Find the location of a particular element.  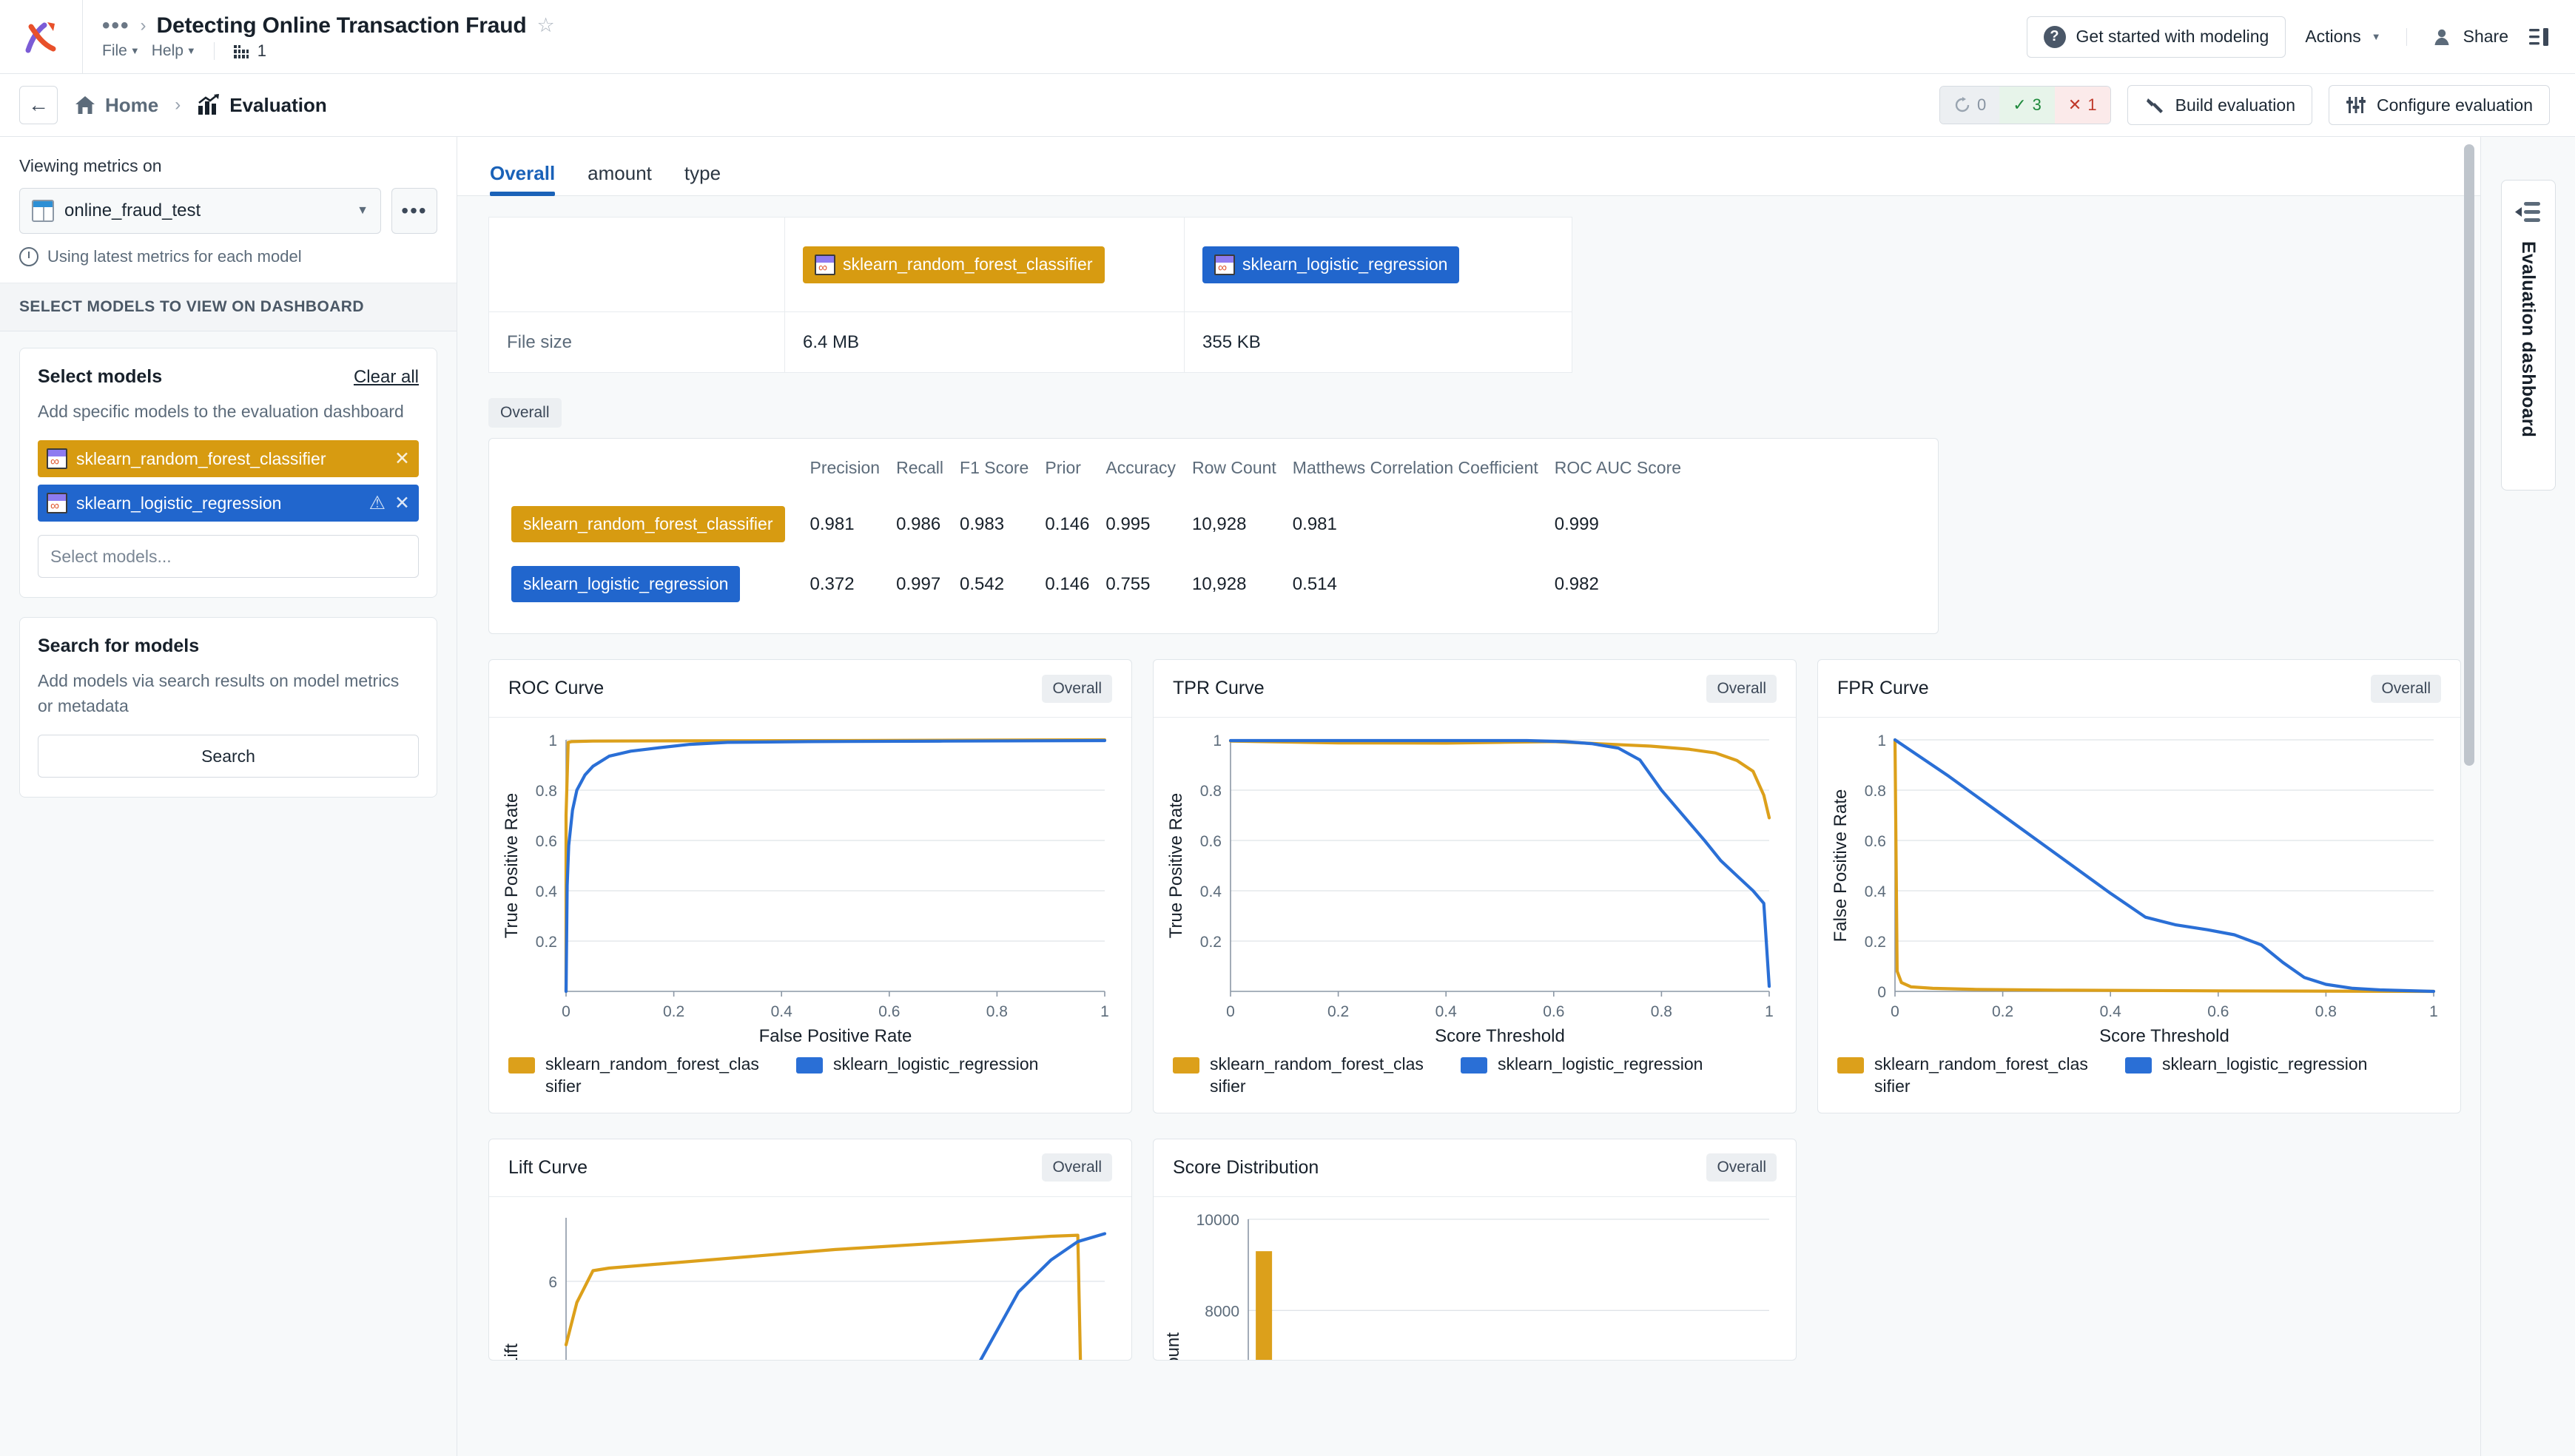

svg-text: 0.6 is located at coordinates (1553, 1012).